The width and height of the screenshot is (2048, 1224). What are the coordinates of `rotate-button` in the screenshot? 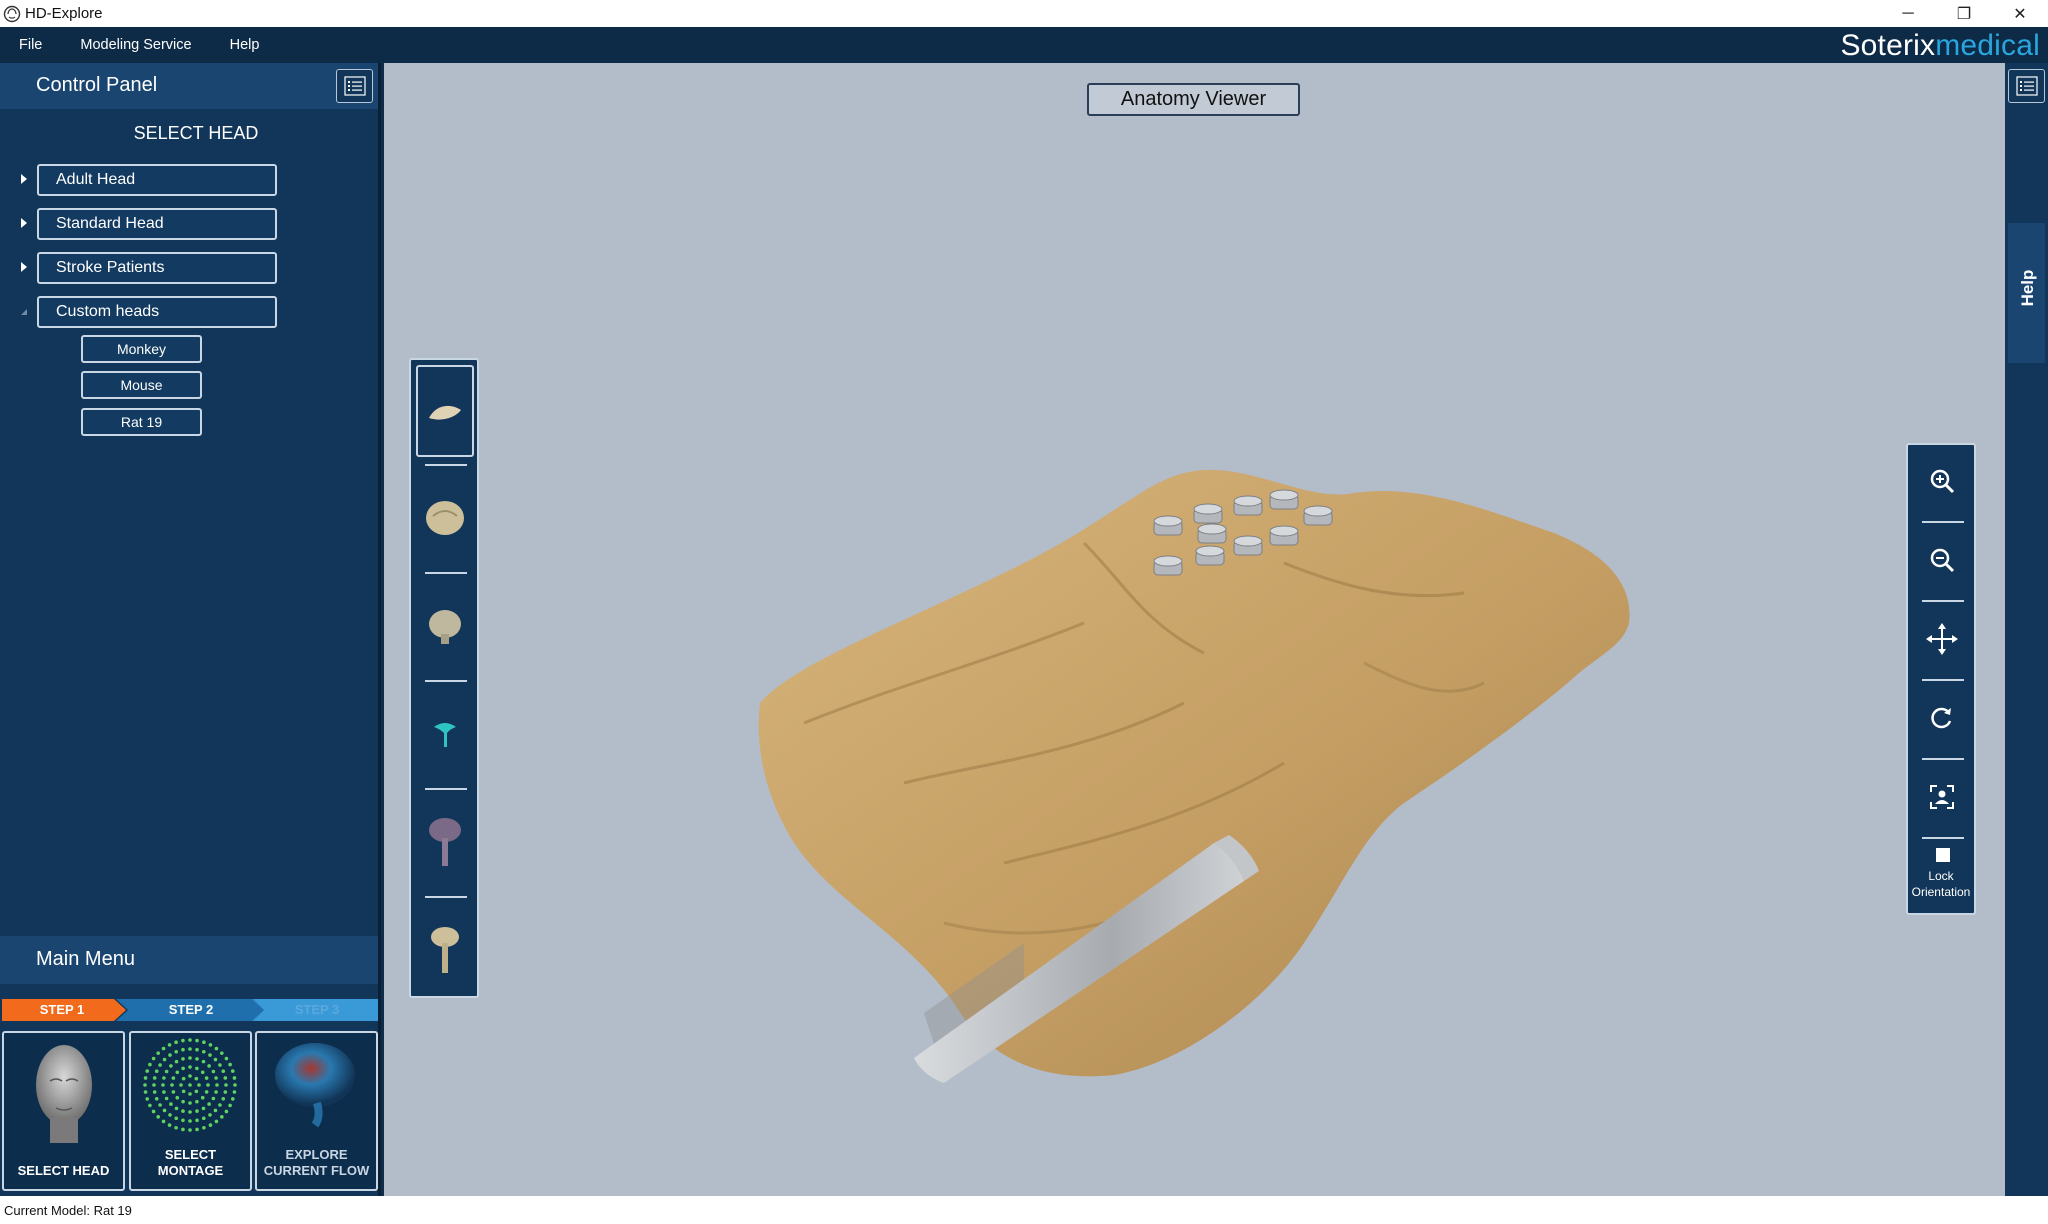 It's located at (1942, 718).